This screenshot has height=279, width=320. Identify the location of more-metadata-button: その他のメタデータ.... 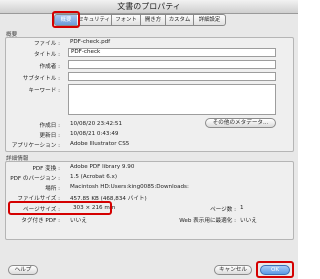
(240, 123).